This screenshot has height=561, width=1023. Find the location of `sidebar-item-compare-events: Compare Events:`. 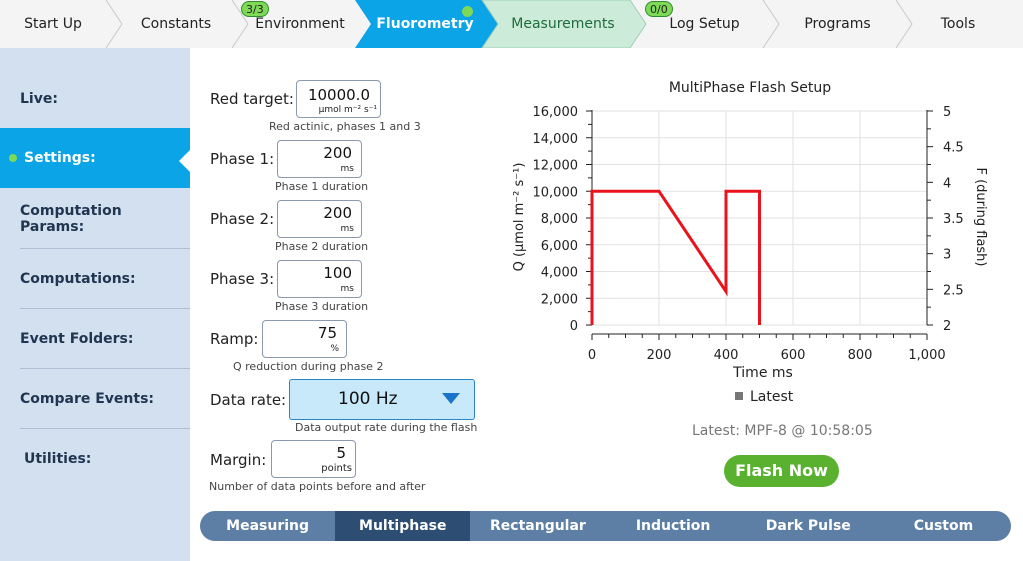

sidebar-item-compare-events: Compare Events: is located at coordinates (95, 399).